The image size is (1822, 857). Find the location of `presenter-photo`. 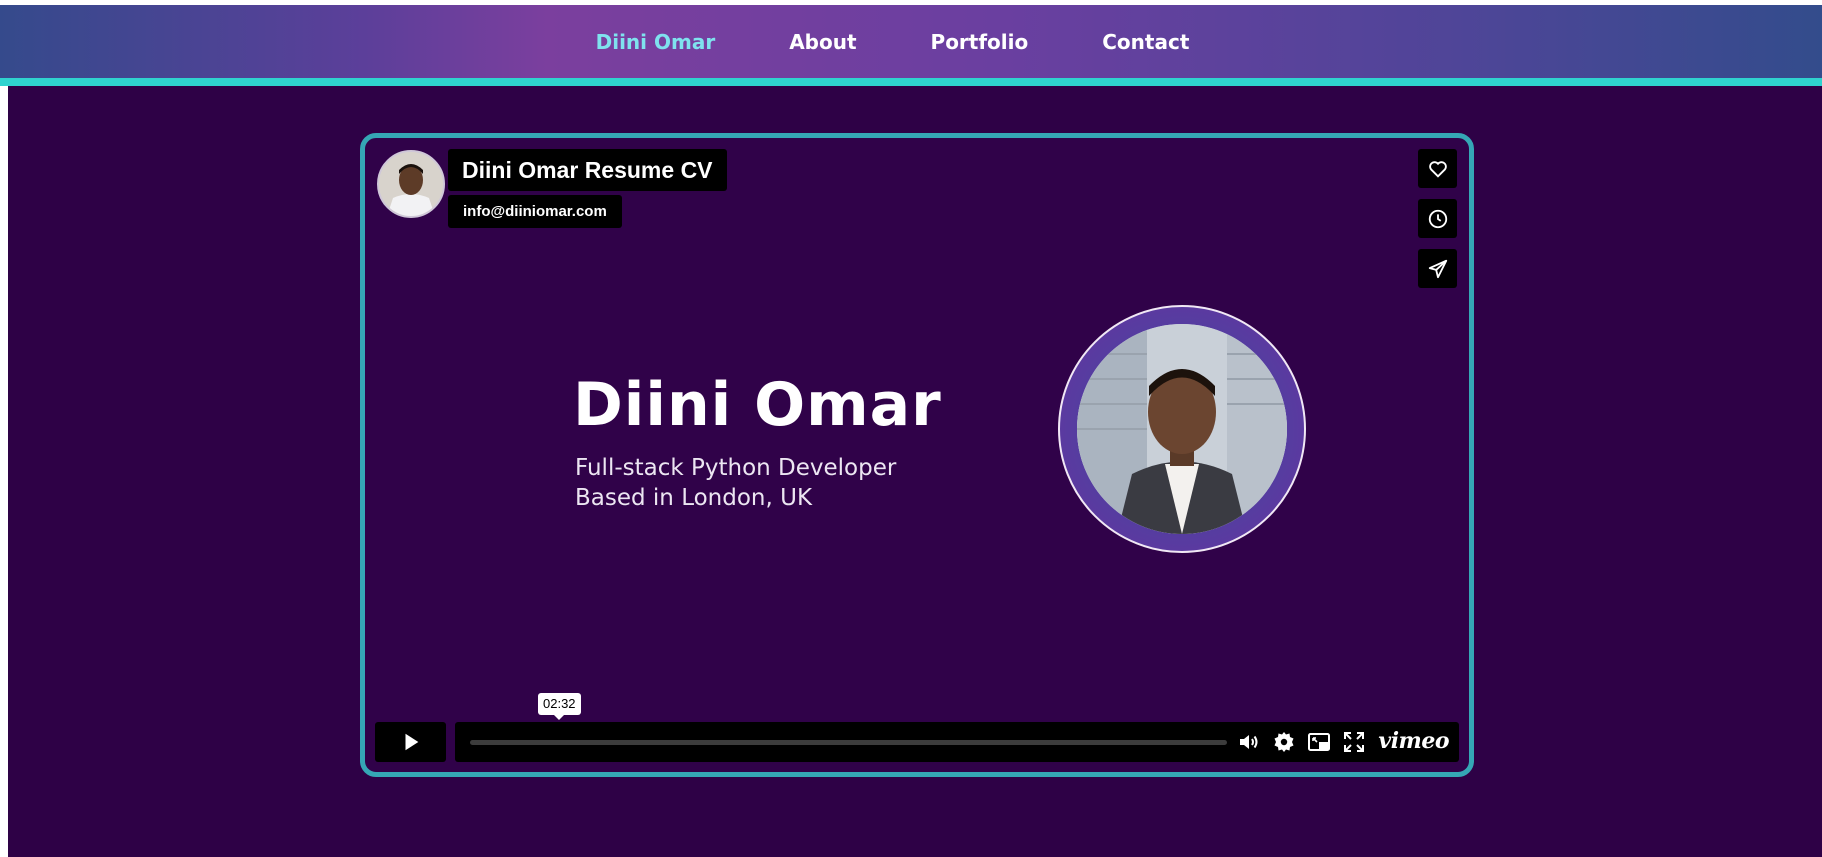

presenter-photo is located at coordinates (1182, 429).